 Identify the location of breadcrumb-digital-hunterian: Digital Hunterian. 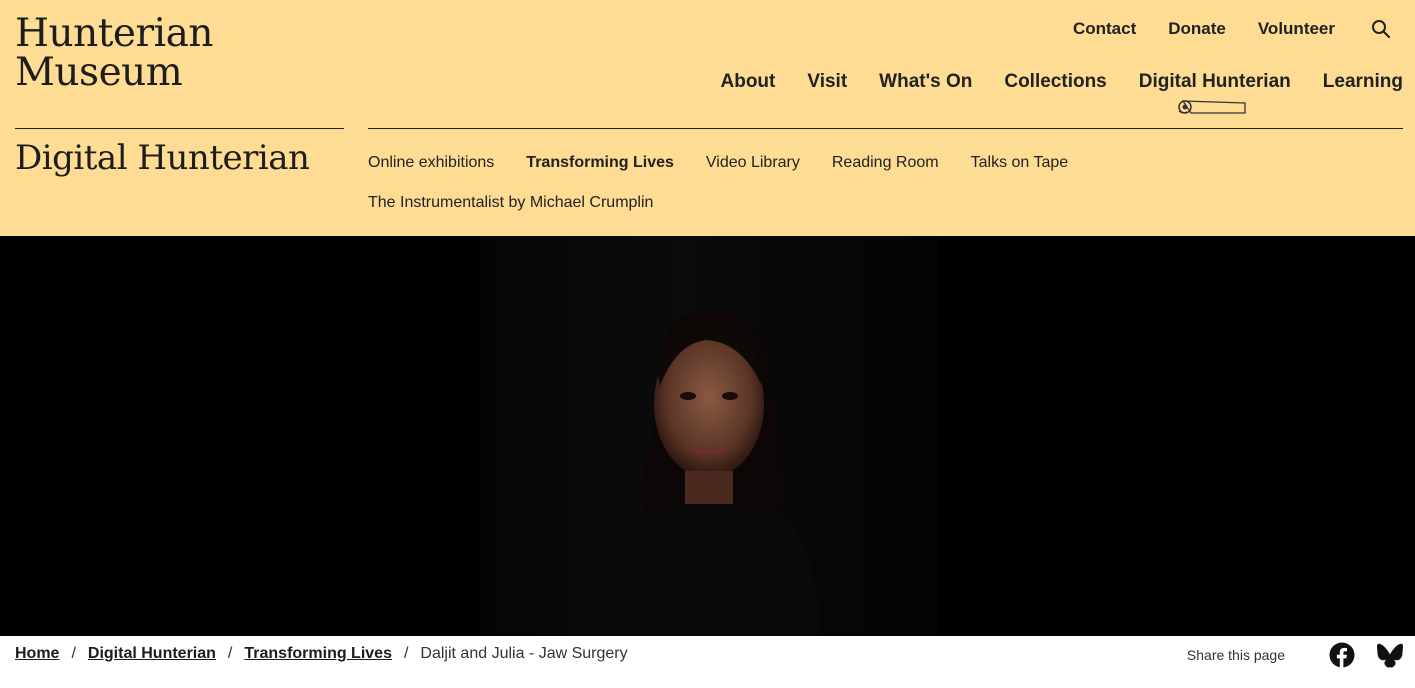
(152, 654).